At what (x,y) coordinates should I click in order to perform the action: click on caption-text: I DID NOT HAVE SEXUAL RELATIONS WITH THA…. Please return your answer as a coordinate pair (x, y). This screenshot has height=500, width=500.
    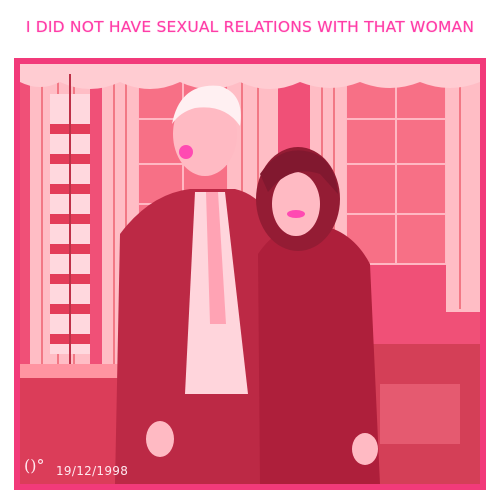
    Looking at the image, I should click on (250, 27).